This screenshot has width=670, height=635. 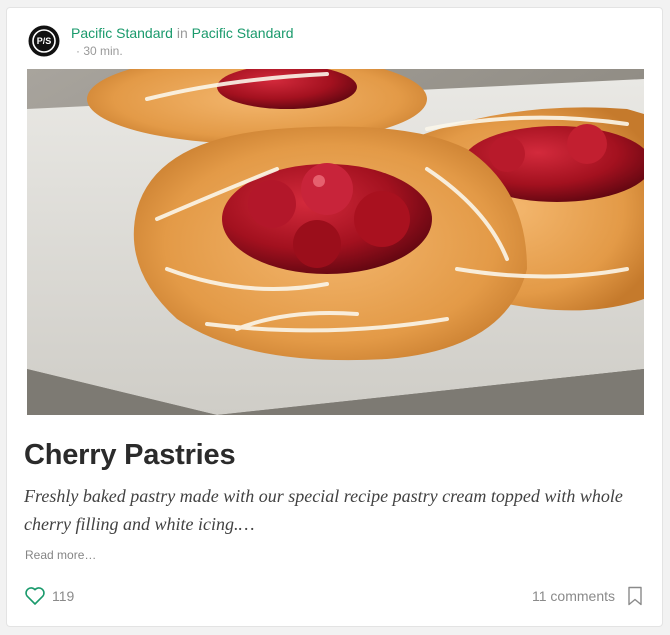 What do you see at coordinates (243, 33) in the screenshot?
I see `publication-link: Pacific Standard` at bounding box center [243, 33].